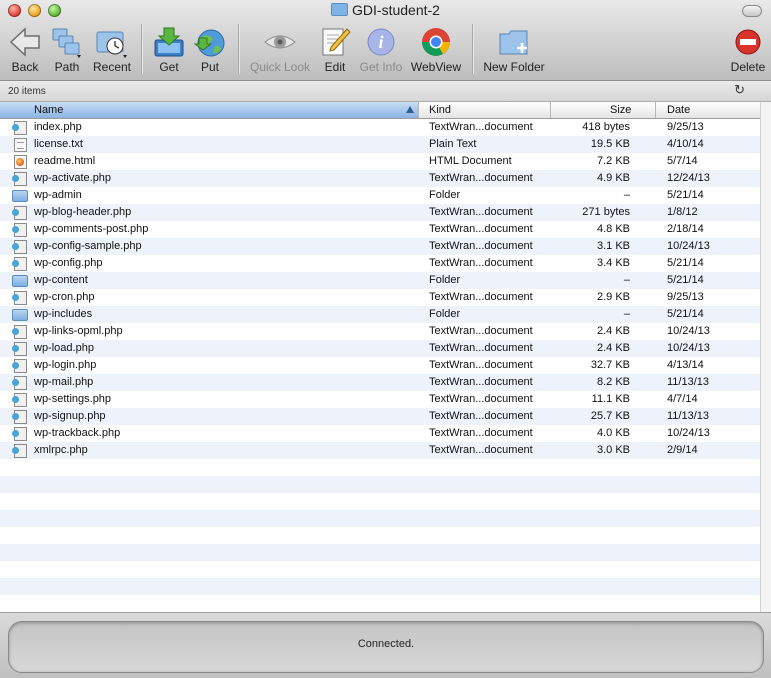 This screenshot has height=678, width=771. I want to click on file-size: 32.7 KB, so click(610, 365).